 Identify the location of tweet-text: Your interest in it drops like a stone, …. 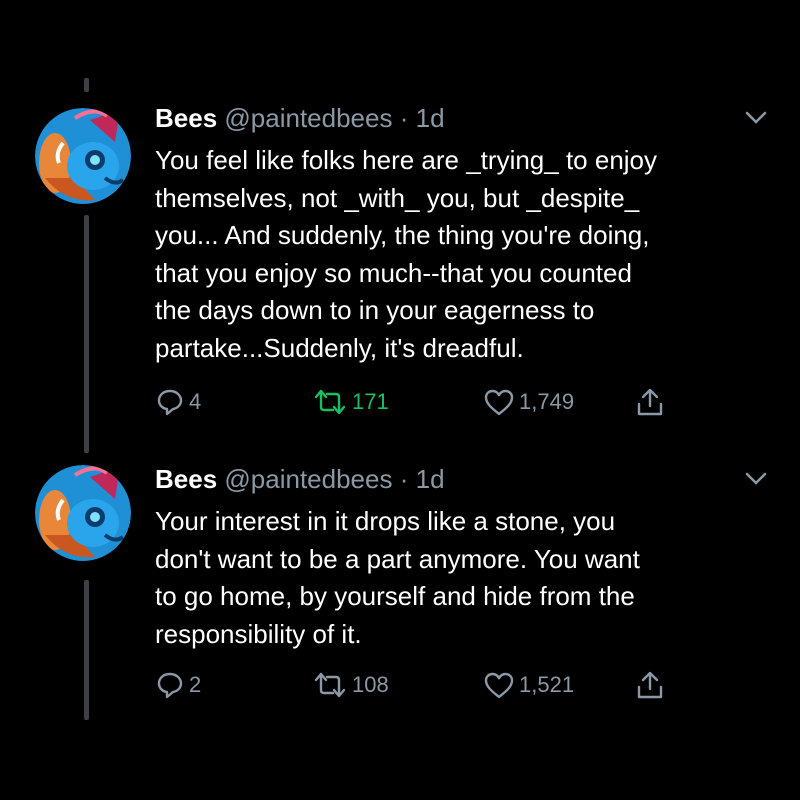
(397, 577).